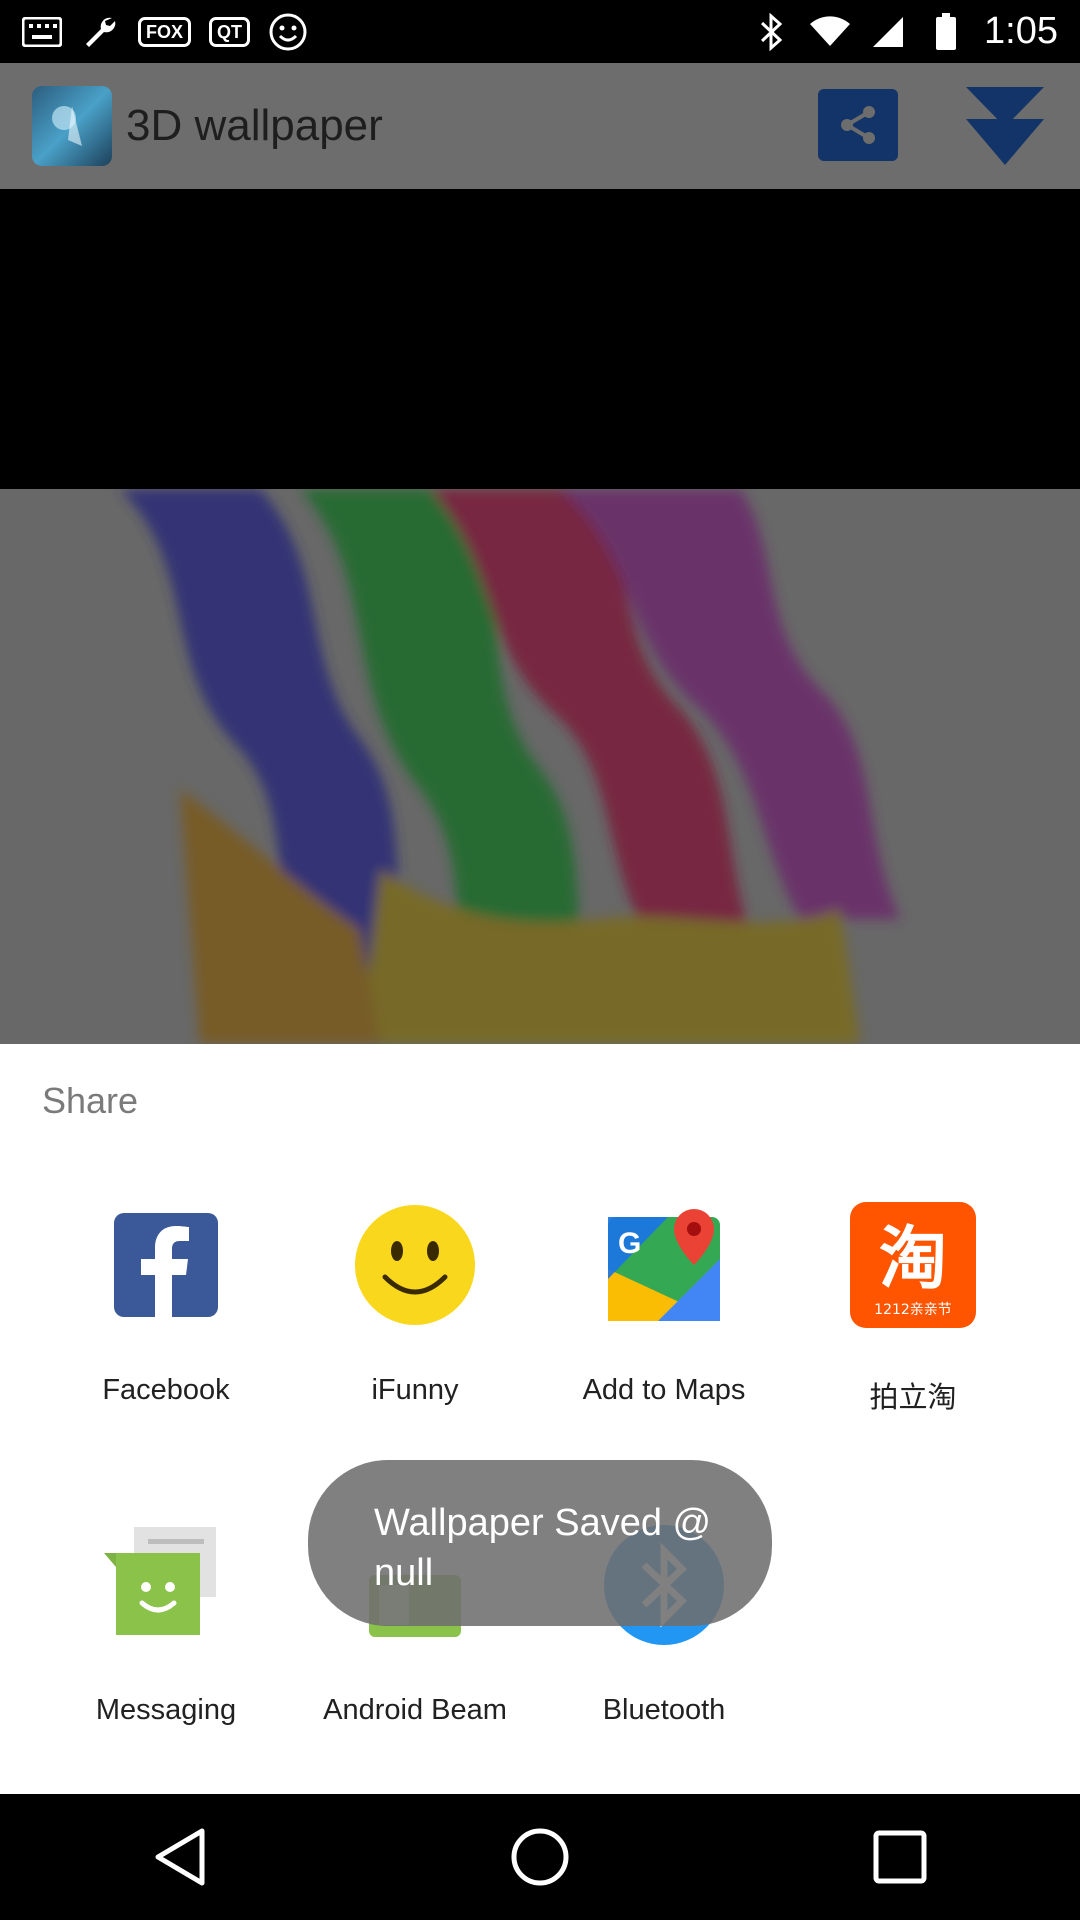 This screenshot has width=1080, height=1920. I want to click on share-app-messaging: Messaging, so click(166, 1623).